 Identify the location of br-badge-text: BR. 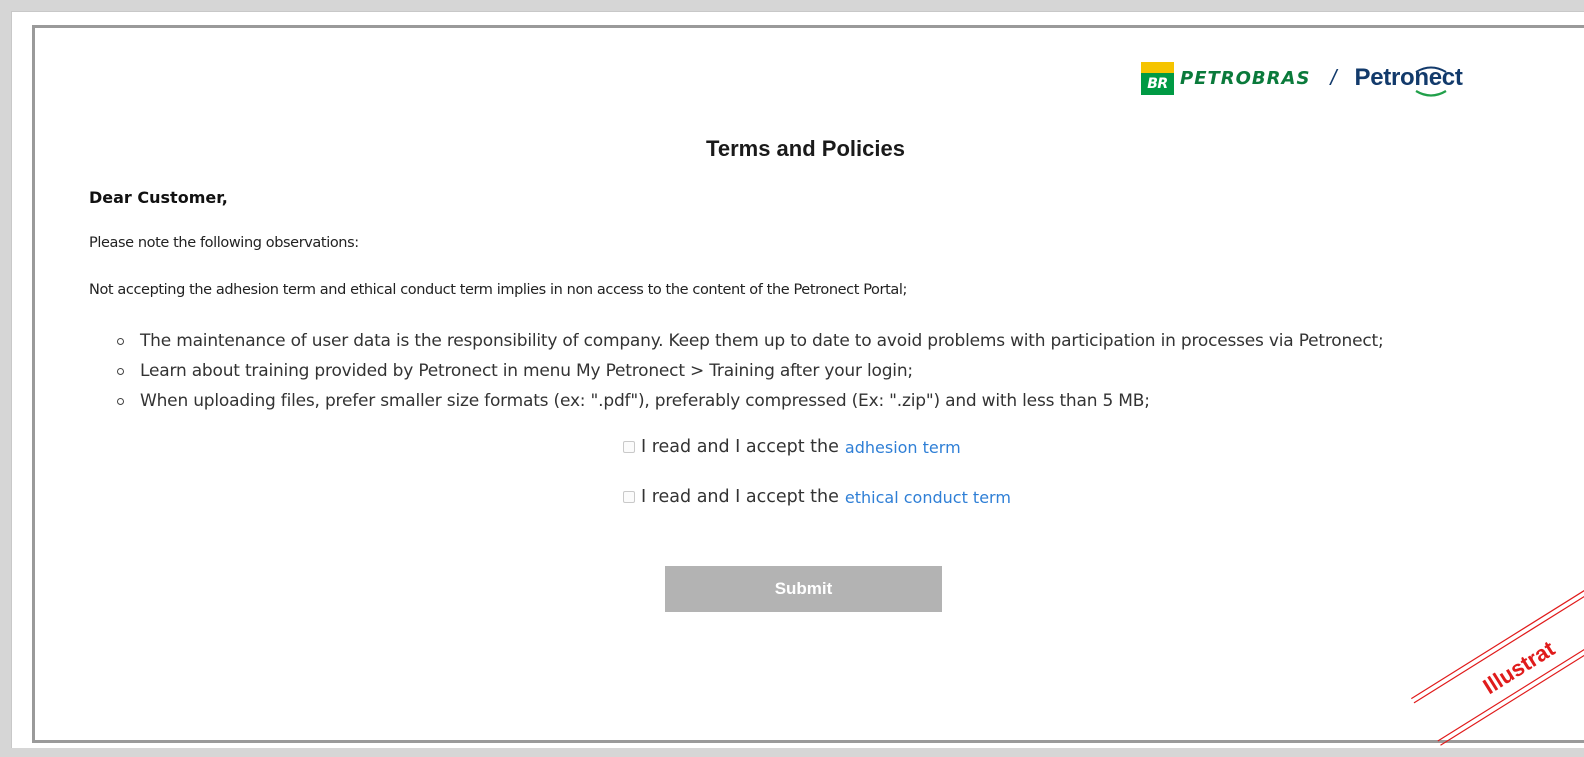
(1157, 83).